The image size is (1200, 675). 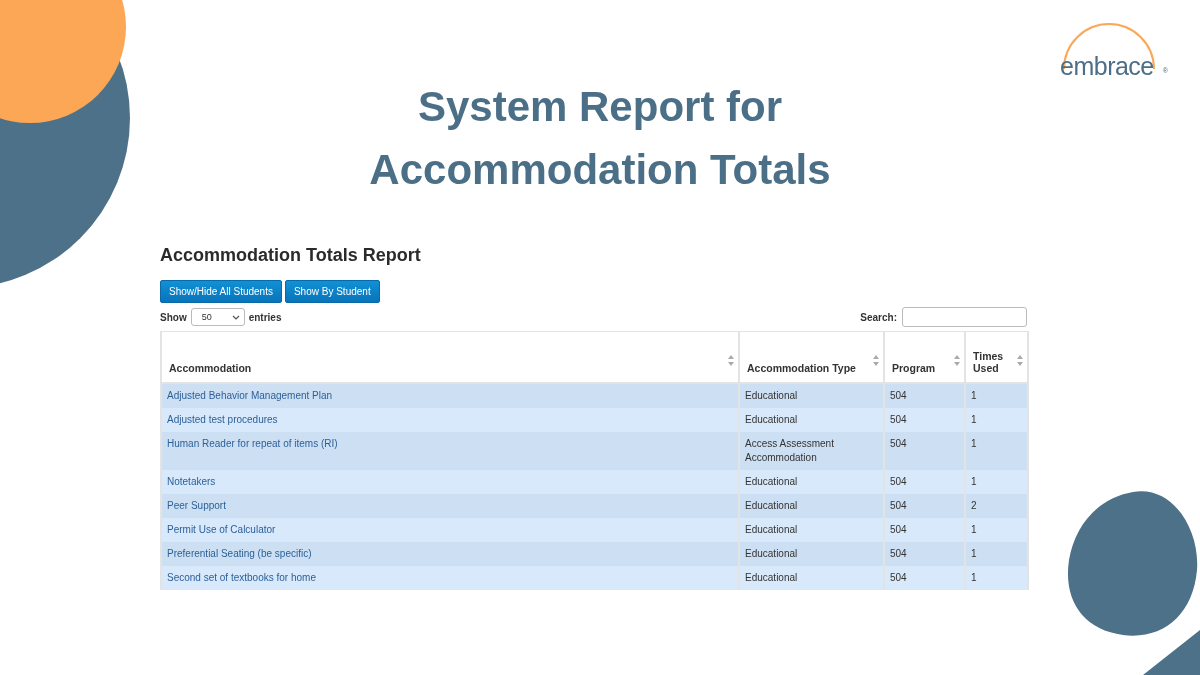 I want to click on accommodation-link: Second set of textbooks for home, so click(x=241, y=577).